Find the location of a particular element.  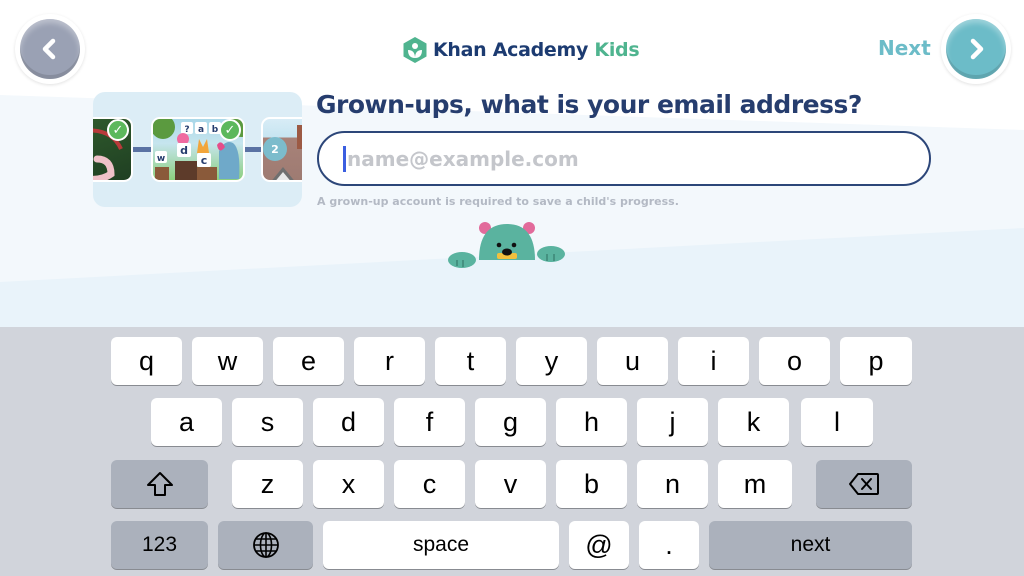

email-field is located at coordinates (624, 158).